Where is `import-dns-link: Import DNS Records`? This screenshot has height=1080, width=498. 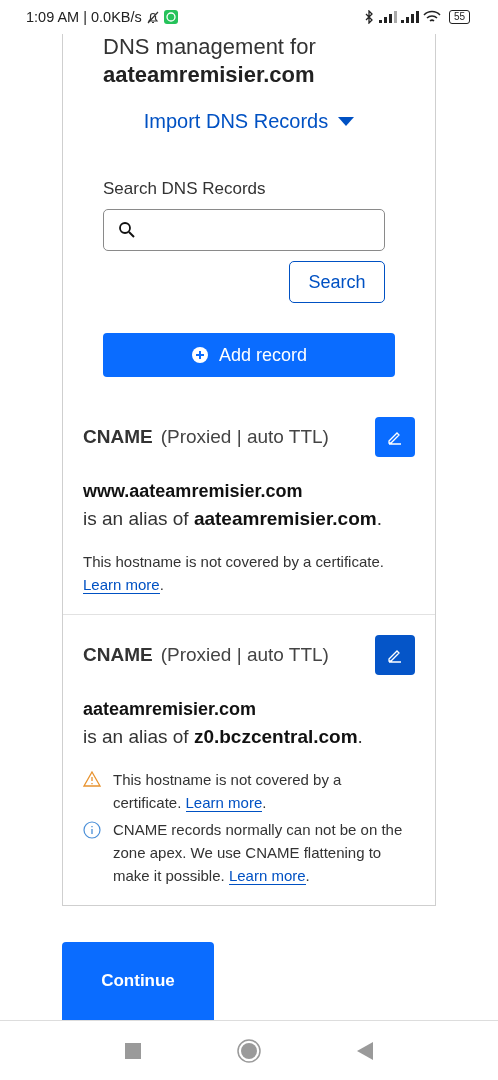
import-dns-link: Import DNS Records is located at coordinates (249, 121).